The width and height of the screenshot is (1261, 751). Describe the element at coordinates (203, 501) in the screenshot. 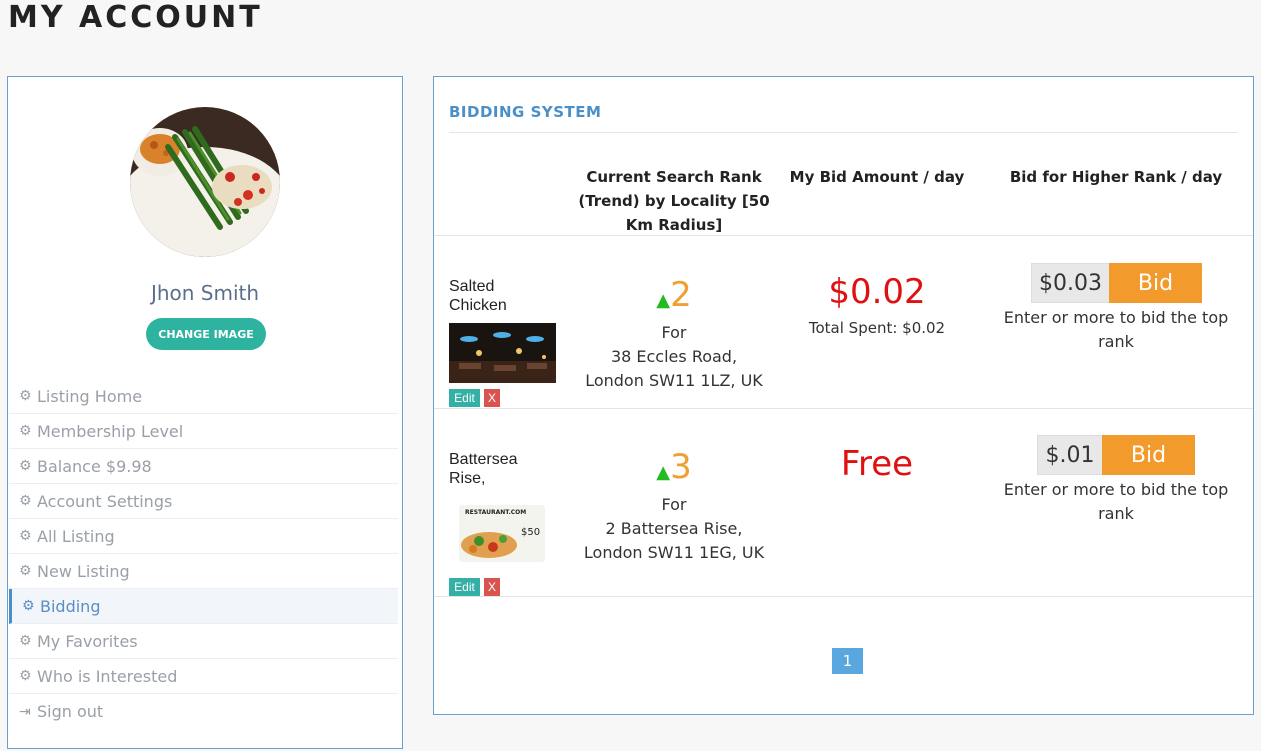

I see `sidebar-item-account-settings: ⚙ Account Settings` at that location.